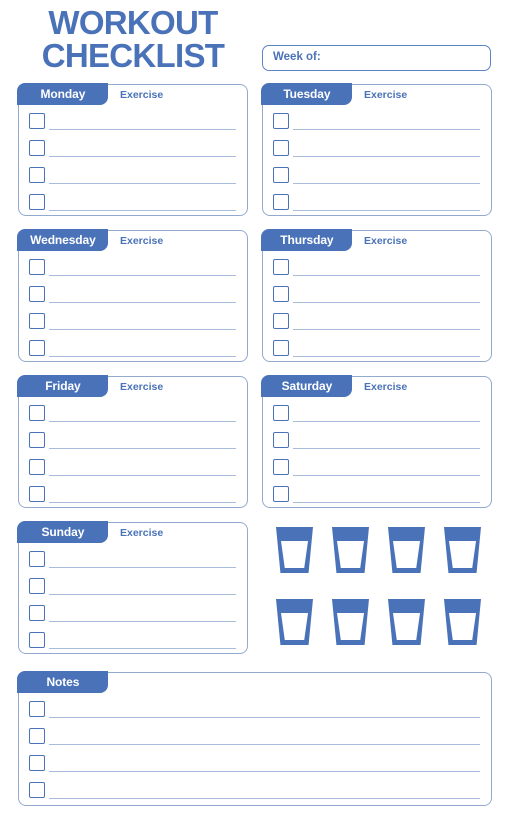 Image resolution: width=511 pixels, height=825 pixels. What do you see at coordinates (307, 94) in the screenshot?
I see `day-tab-tuesday: Tuesday` at bounding box center [307, 94].